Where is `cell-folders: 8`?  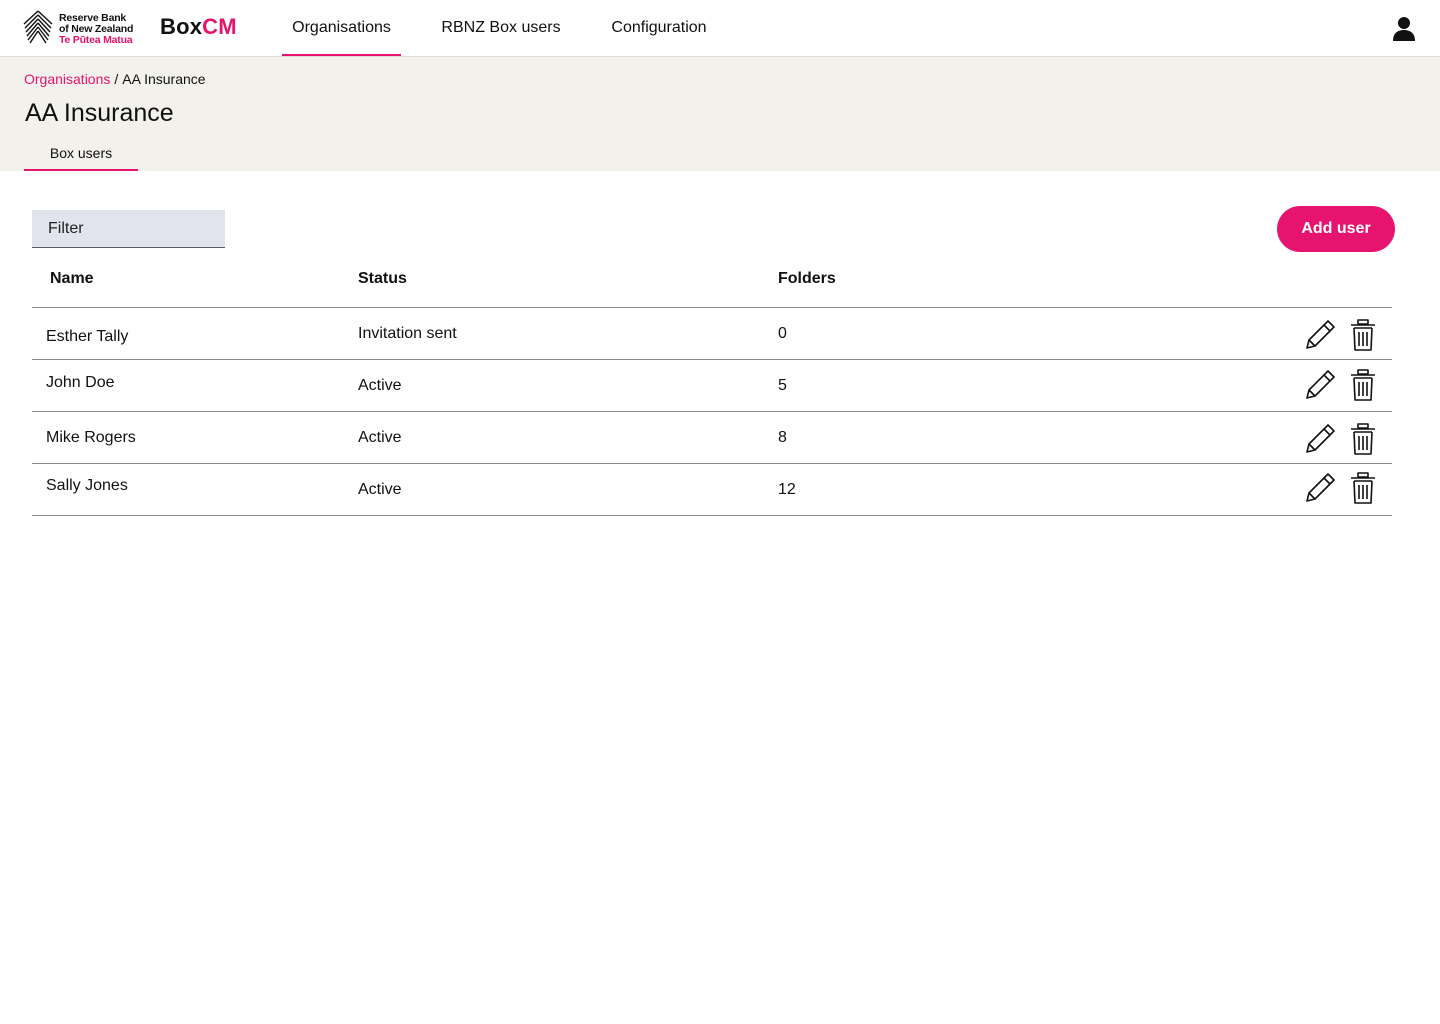
cell-folders: 8 is located at coordinates (782, 437).